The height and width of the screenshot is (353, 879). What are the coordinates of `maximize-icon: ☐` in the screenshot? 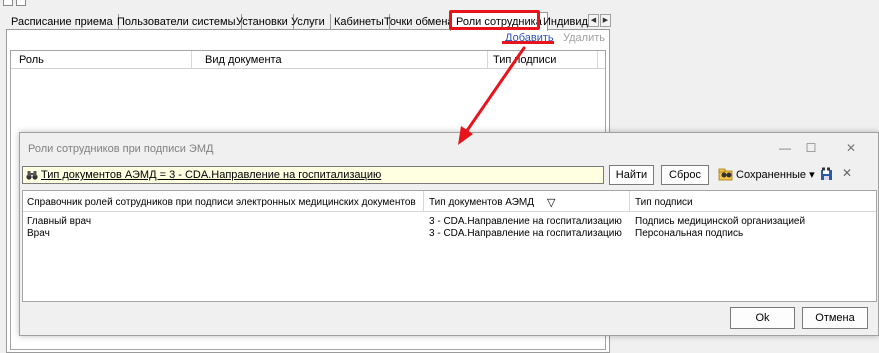 It's located at (811, 148).